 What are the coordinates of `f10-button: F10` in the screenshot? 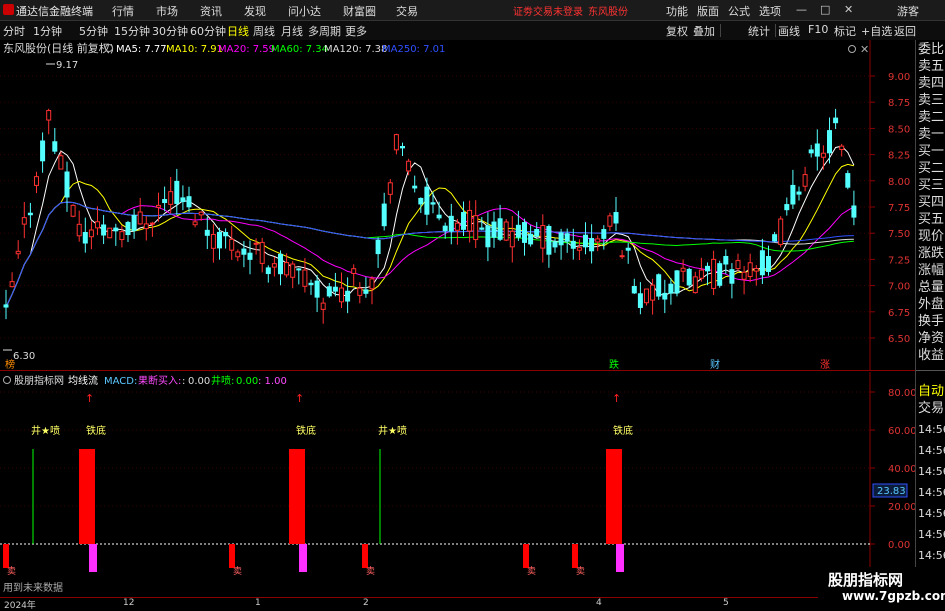 It's located at (818, 29).